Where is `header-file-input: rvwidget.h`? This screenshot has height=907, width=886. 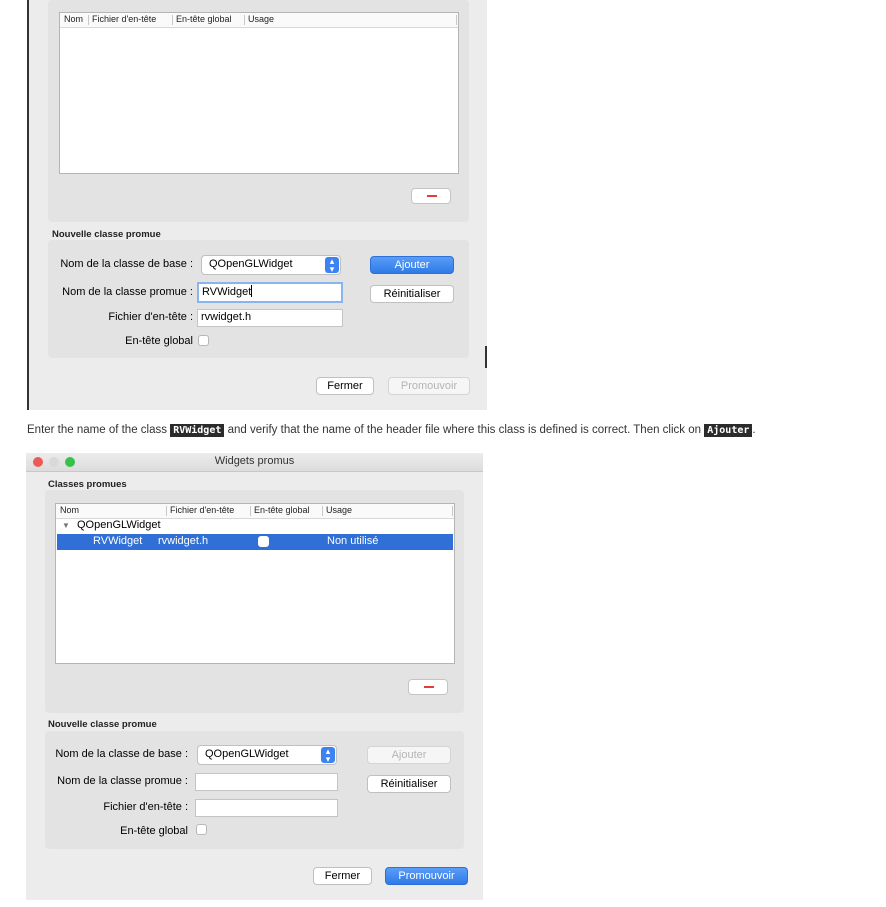 header-file-input: rvwidget.h is located at coordinates (270, 318).